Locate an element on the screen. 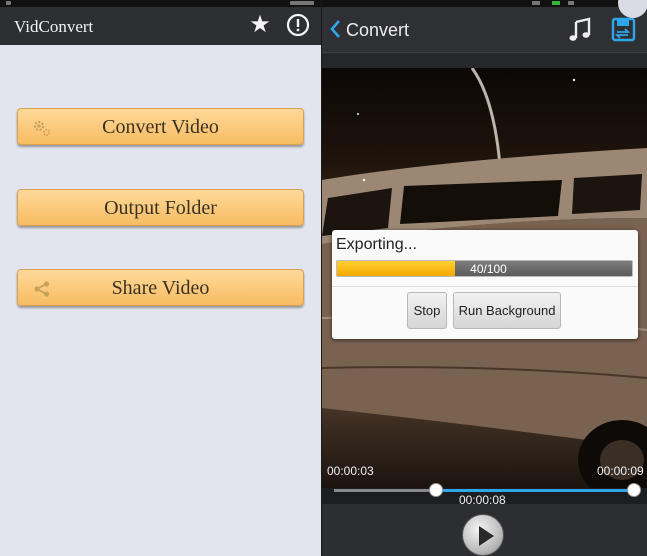 The image size is (647, 556). star-icon: ★ is located at coordinates (260, 25).